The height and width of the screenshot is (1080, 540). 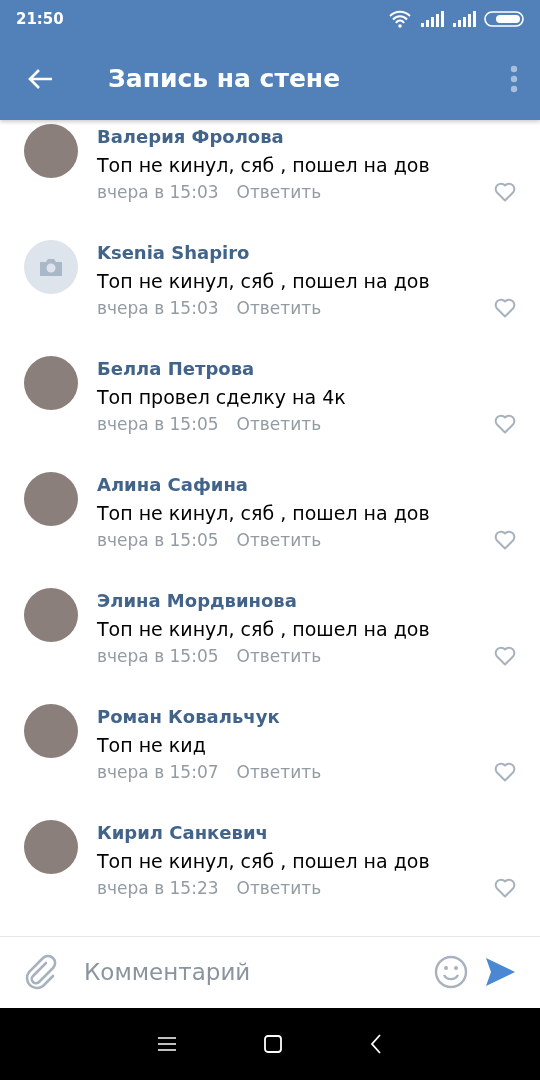 What do you see at coordinates (273, 1044) in the screenshot?
I see `home-icon` at bounding box center [273, 1044].